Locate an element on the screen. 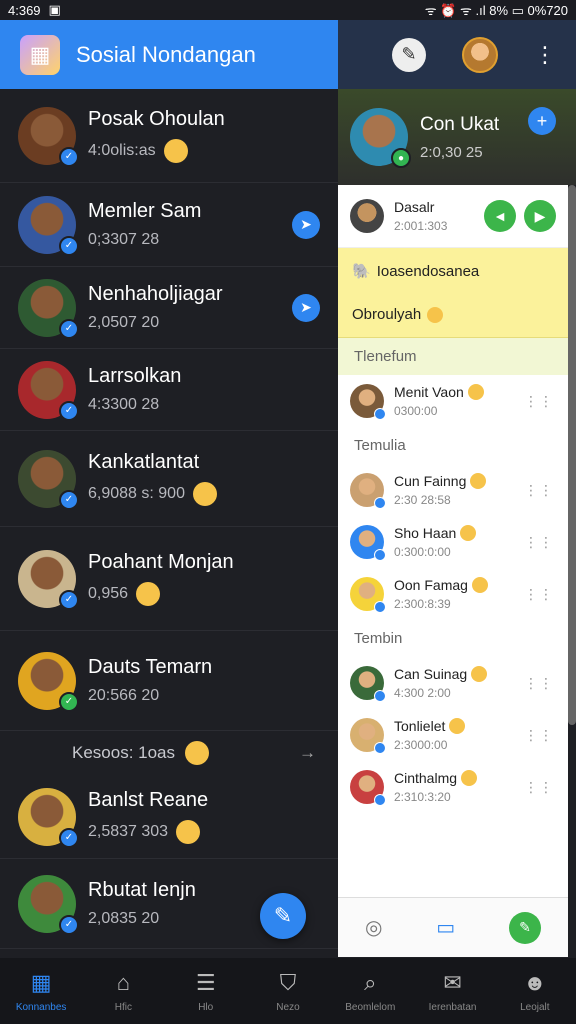 Image resolution: width=576 pixels, height=1024 pixels. profile-avatar is located at coordinates (480, 54).